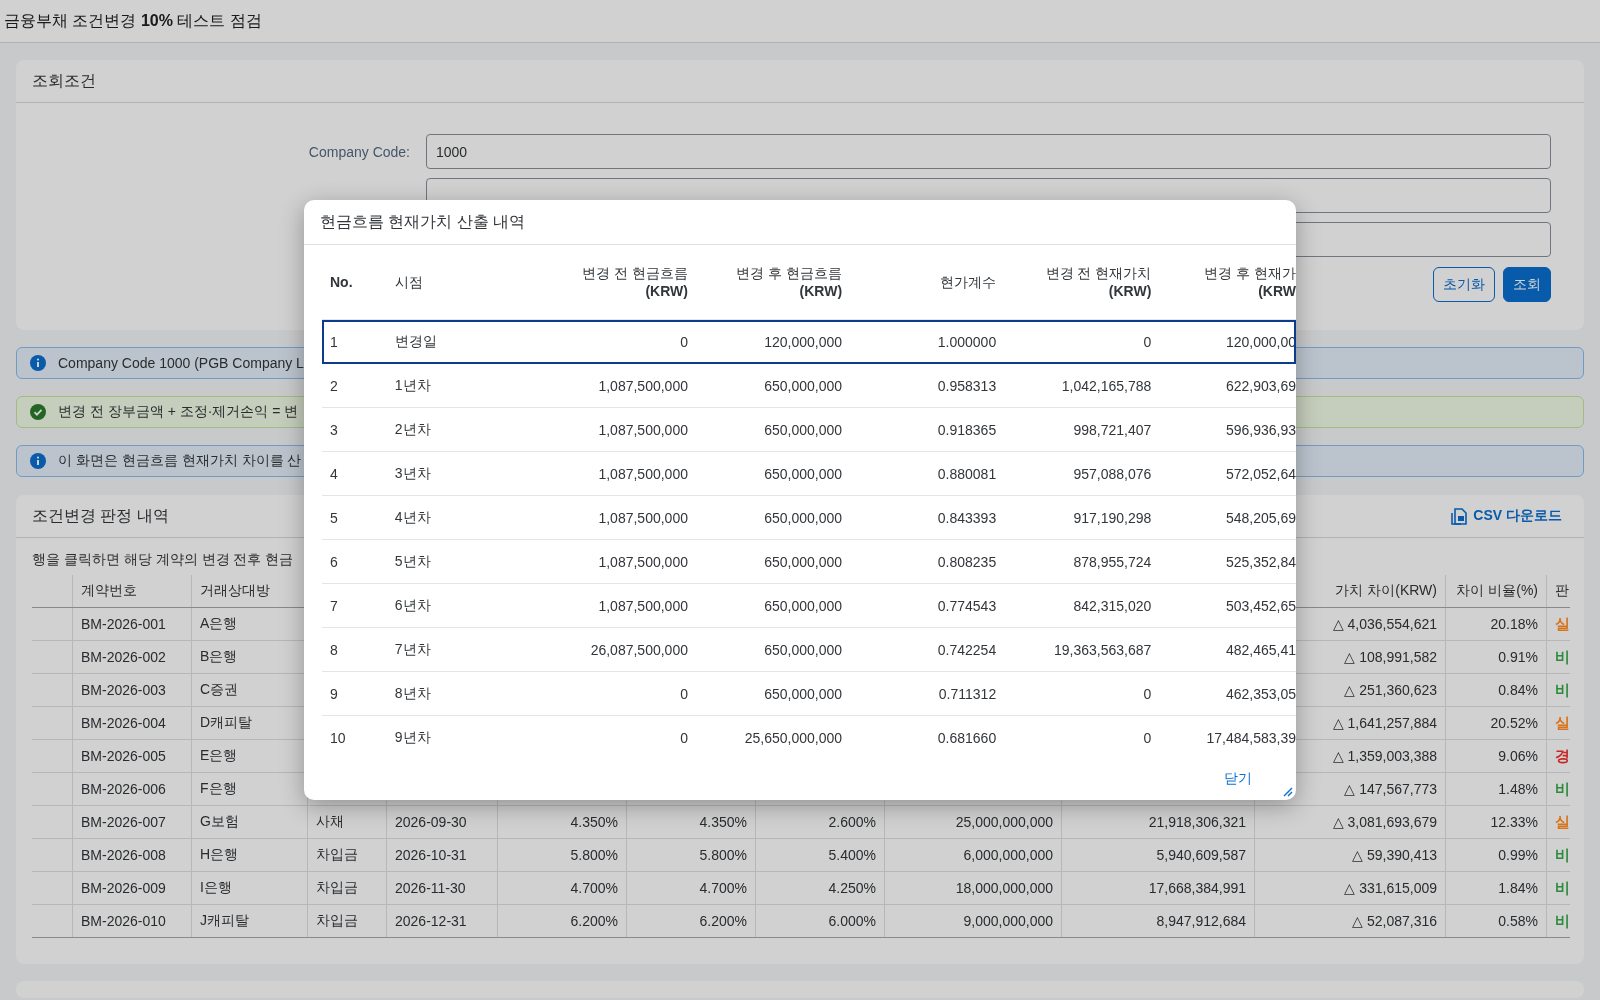 Image resolution: width=1600 pixels, height=1000 pixels. I want to click on search-button: 조회, so click(1527, 284).